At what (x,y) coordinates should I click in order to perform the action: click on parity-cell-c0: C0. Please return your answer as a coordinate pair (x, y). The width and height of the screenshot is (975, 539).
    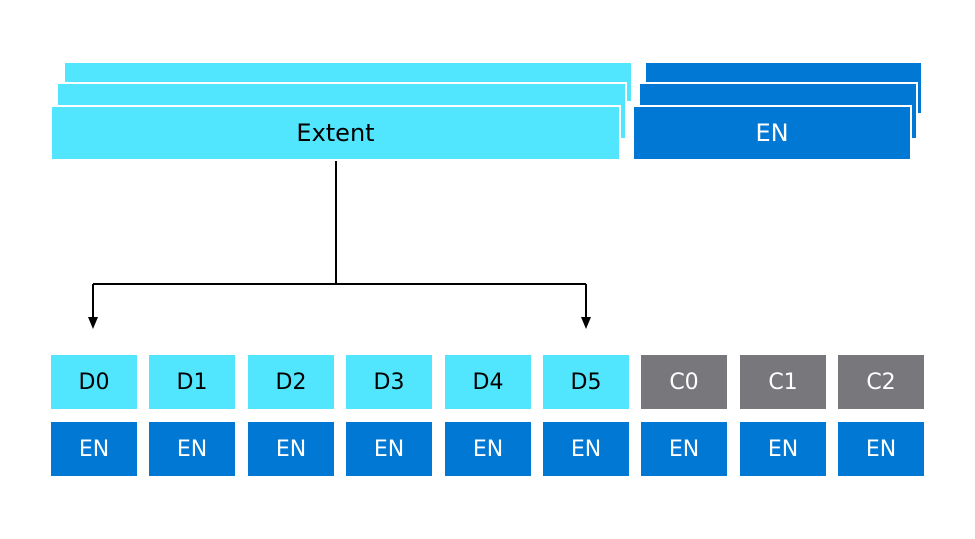
    Looking at the image, I should click on (684, 382).